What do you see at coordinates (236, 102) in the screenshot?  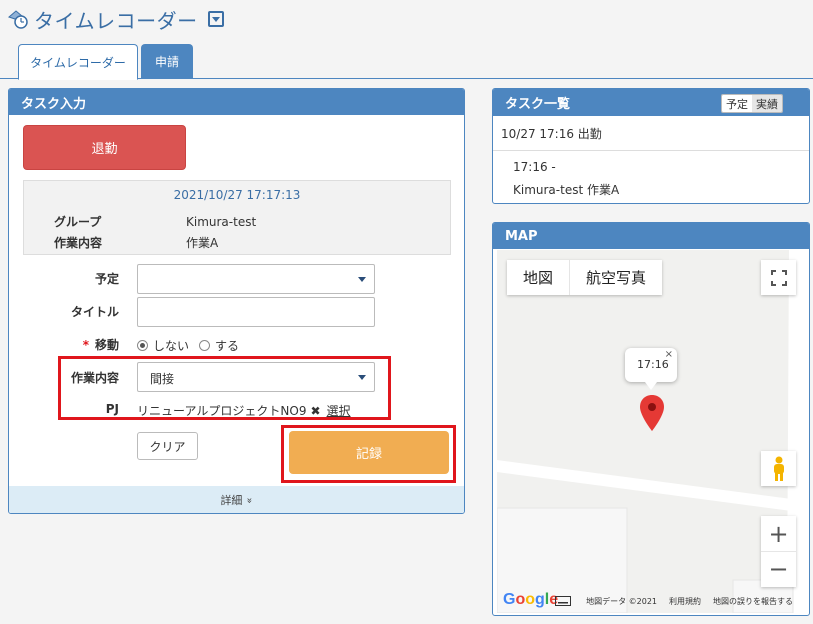 I see `task-input-header: タスク入力` at bounding box center [236, 102].